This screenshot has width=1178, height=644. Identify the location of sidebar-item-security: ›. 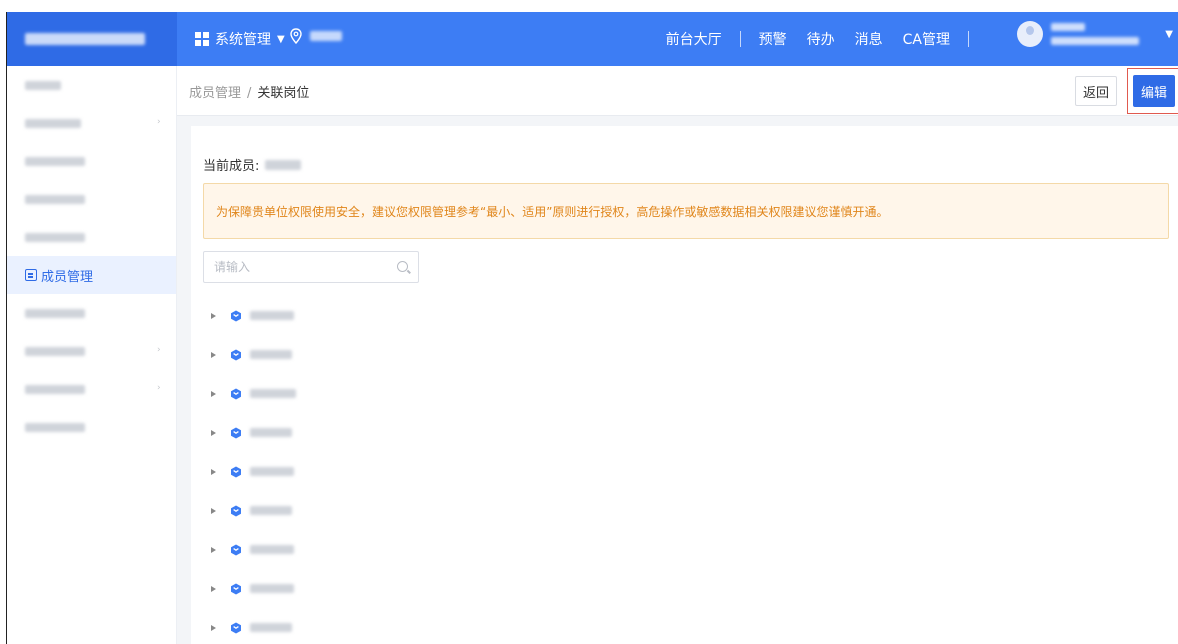
(91, 389).